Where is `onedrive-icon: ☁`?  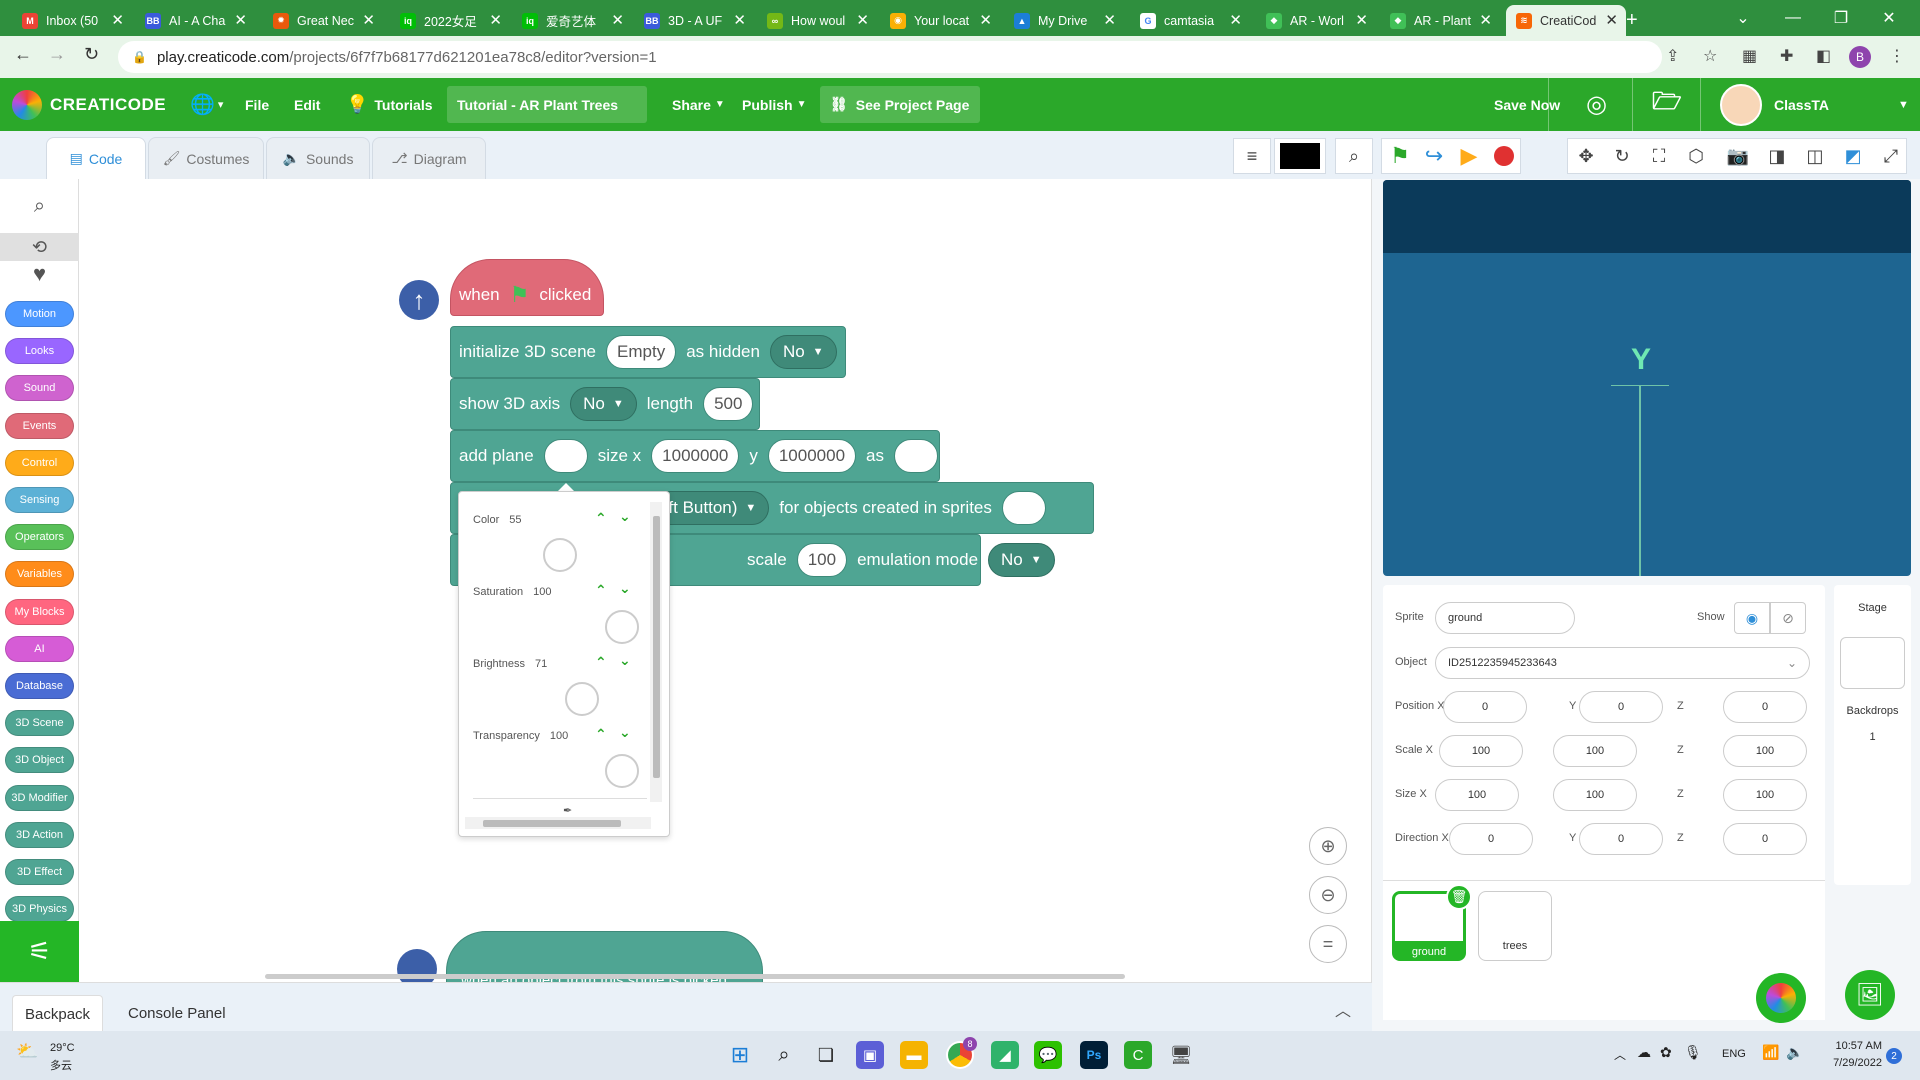 onedrive-icon: ☁ is located at coordinates (1644, 1052).